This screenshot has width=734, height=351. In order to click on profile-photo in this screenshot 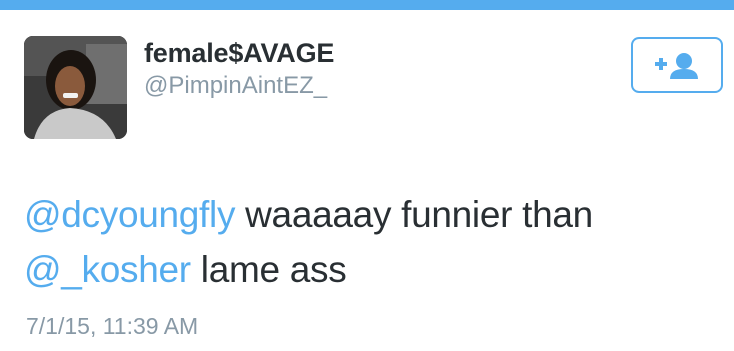, I will do `click(75, 87)`.